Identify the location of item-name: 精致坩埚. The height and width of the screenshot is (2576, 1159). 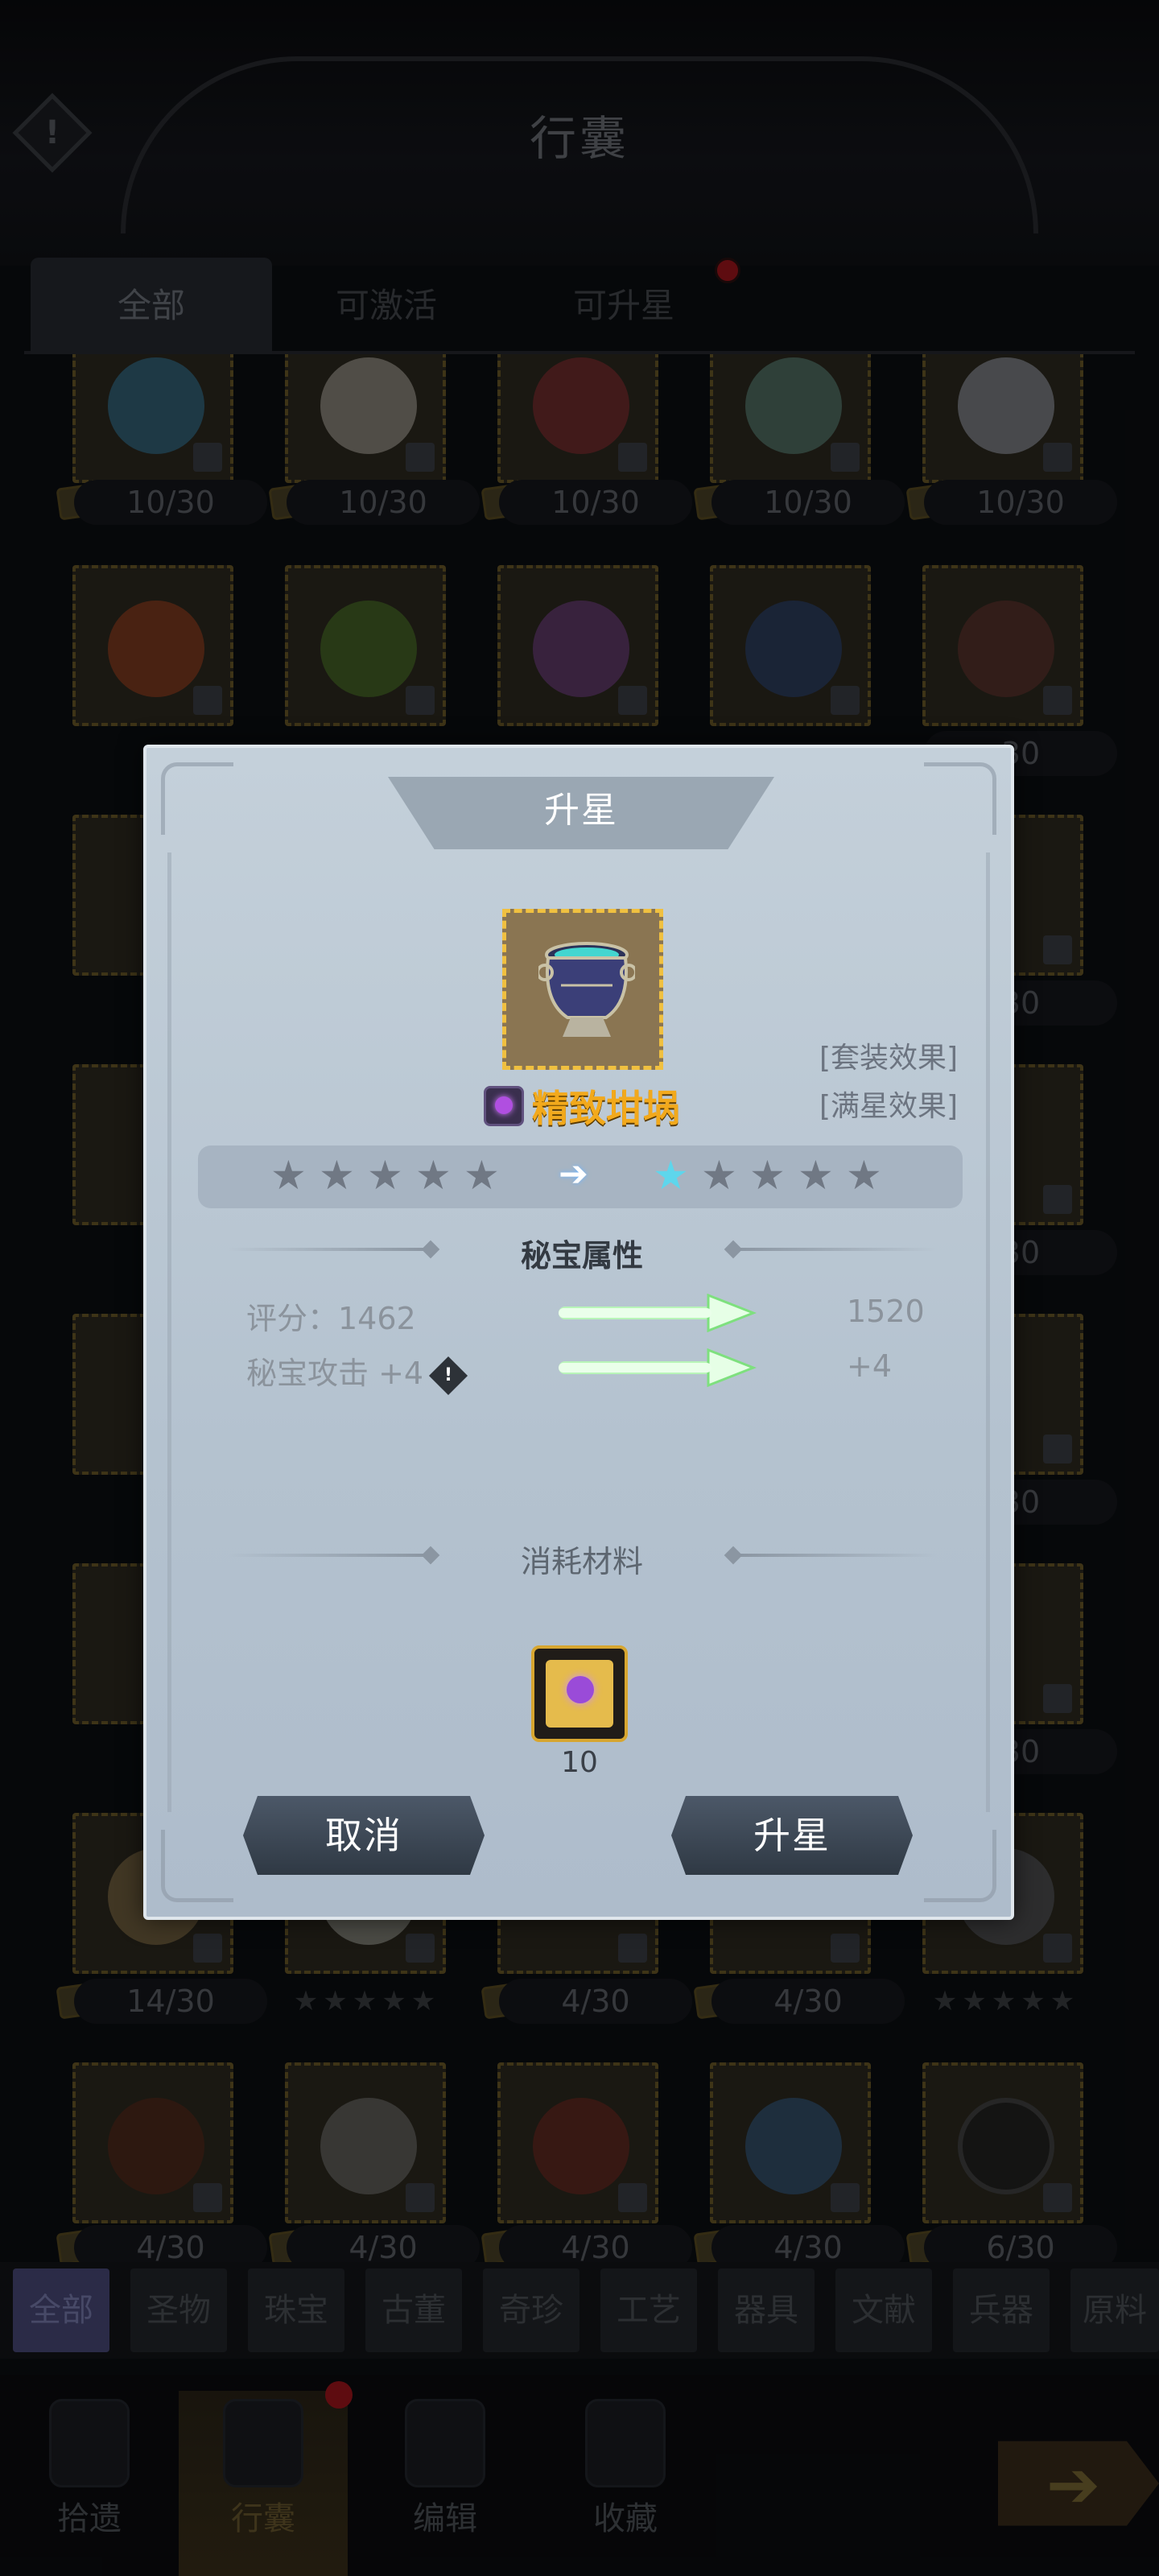
(606, 1108).